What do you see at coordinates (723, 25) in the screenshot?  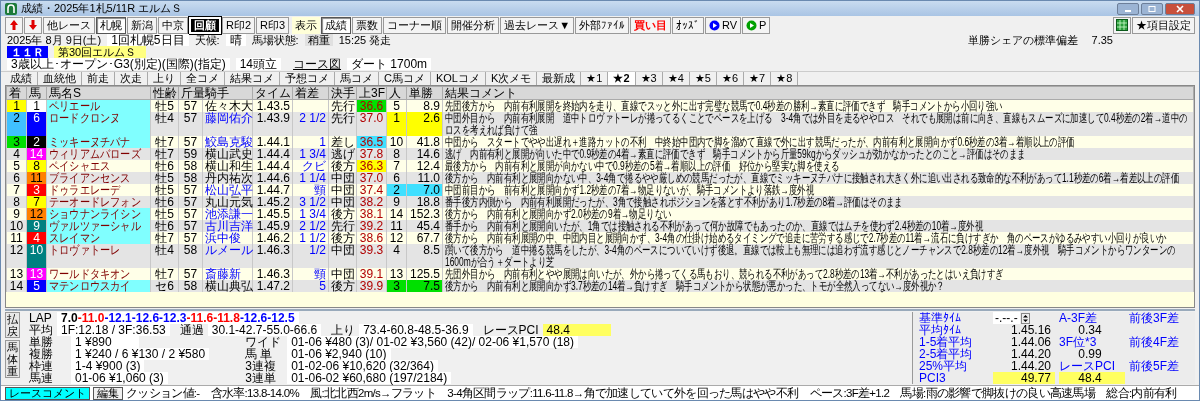 I see `play-button: RV` at bounding box center [723, 25].